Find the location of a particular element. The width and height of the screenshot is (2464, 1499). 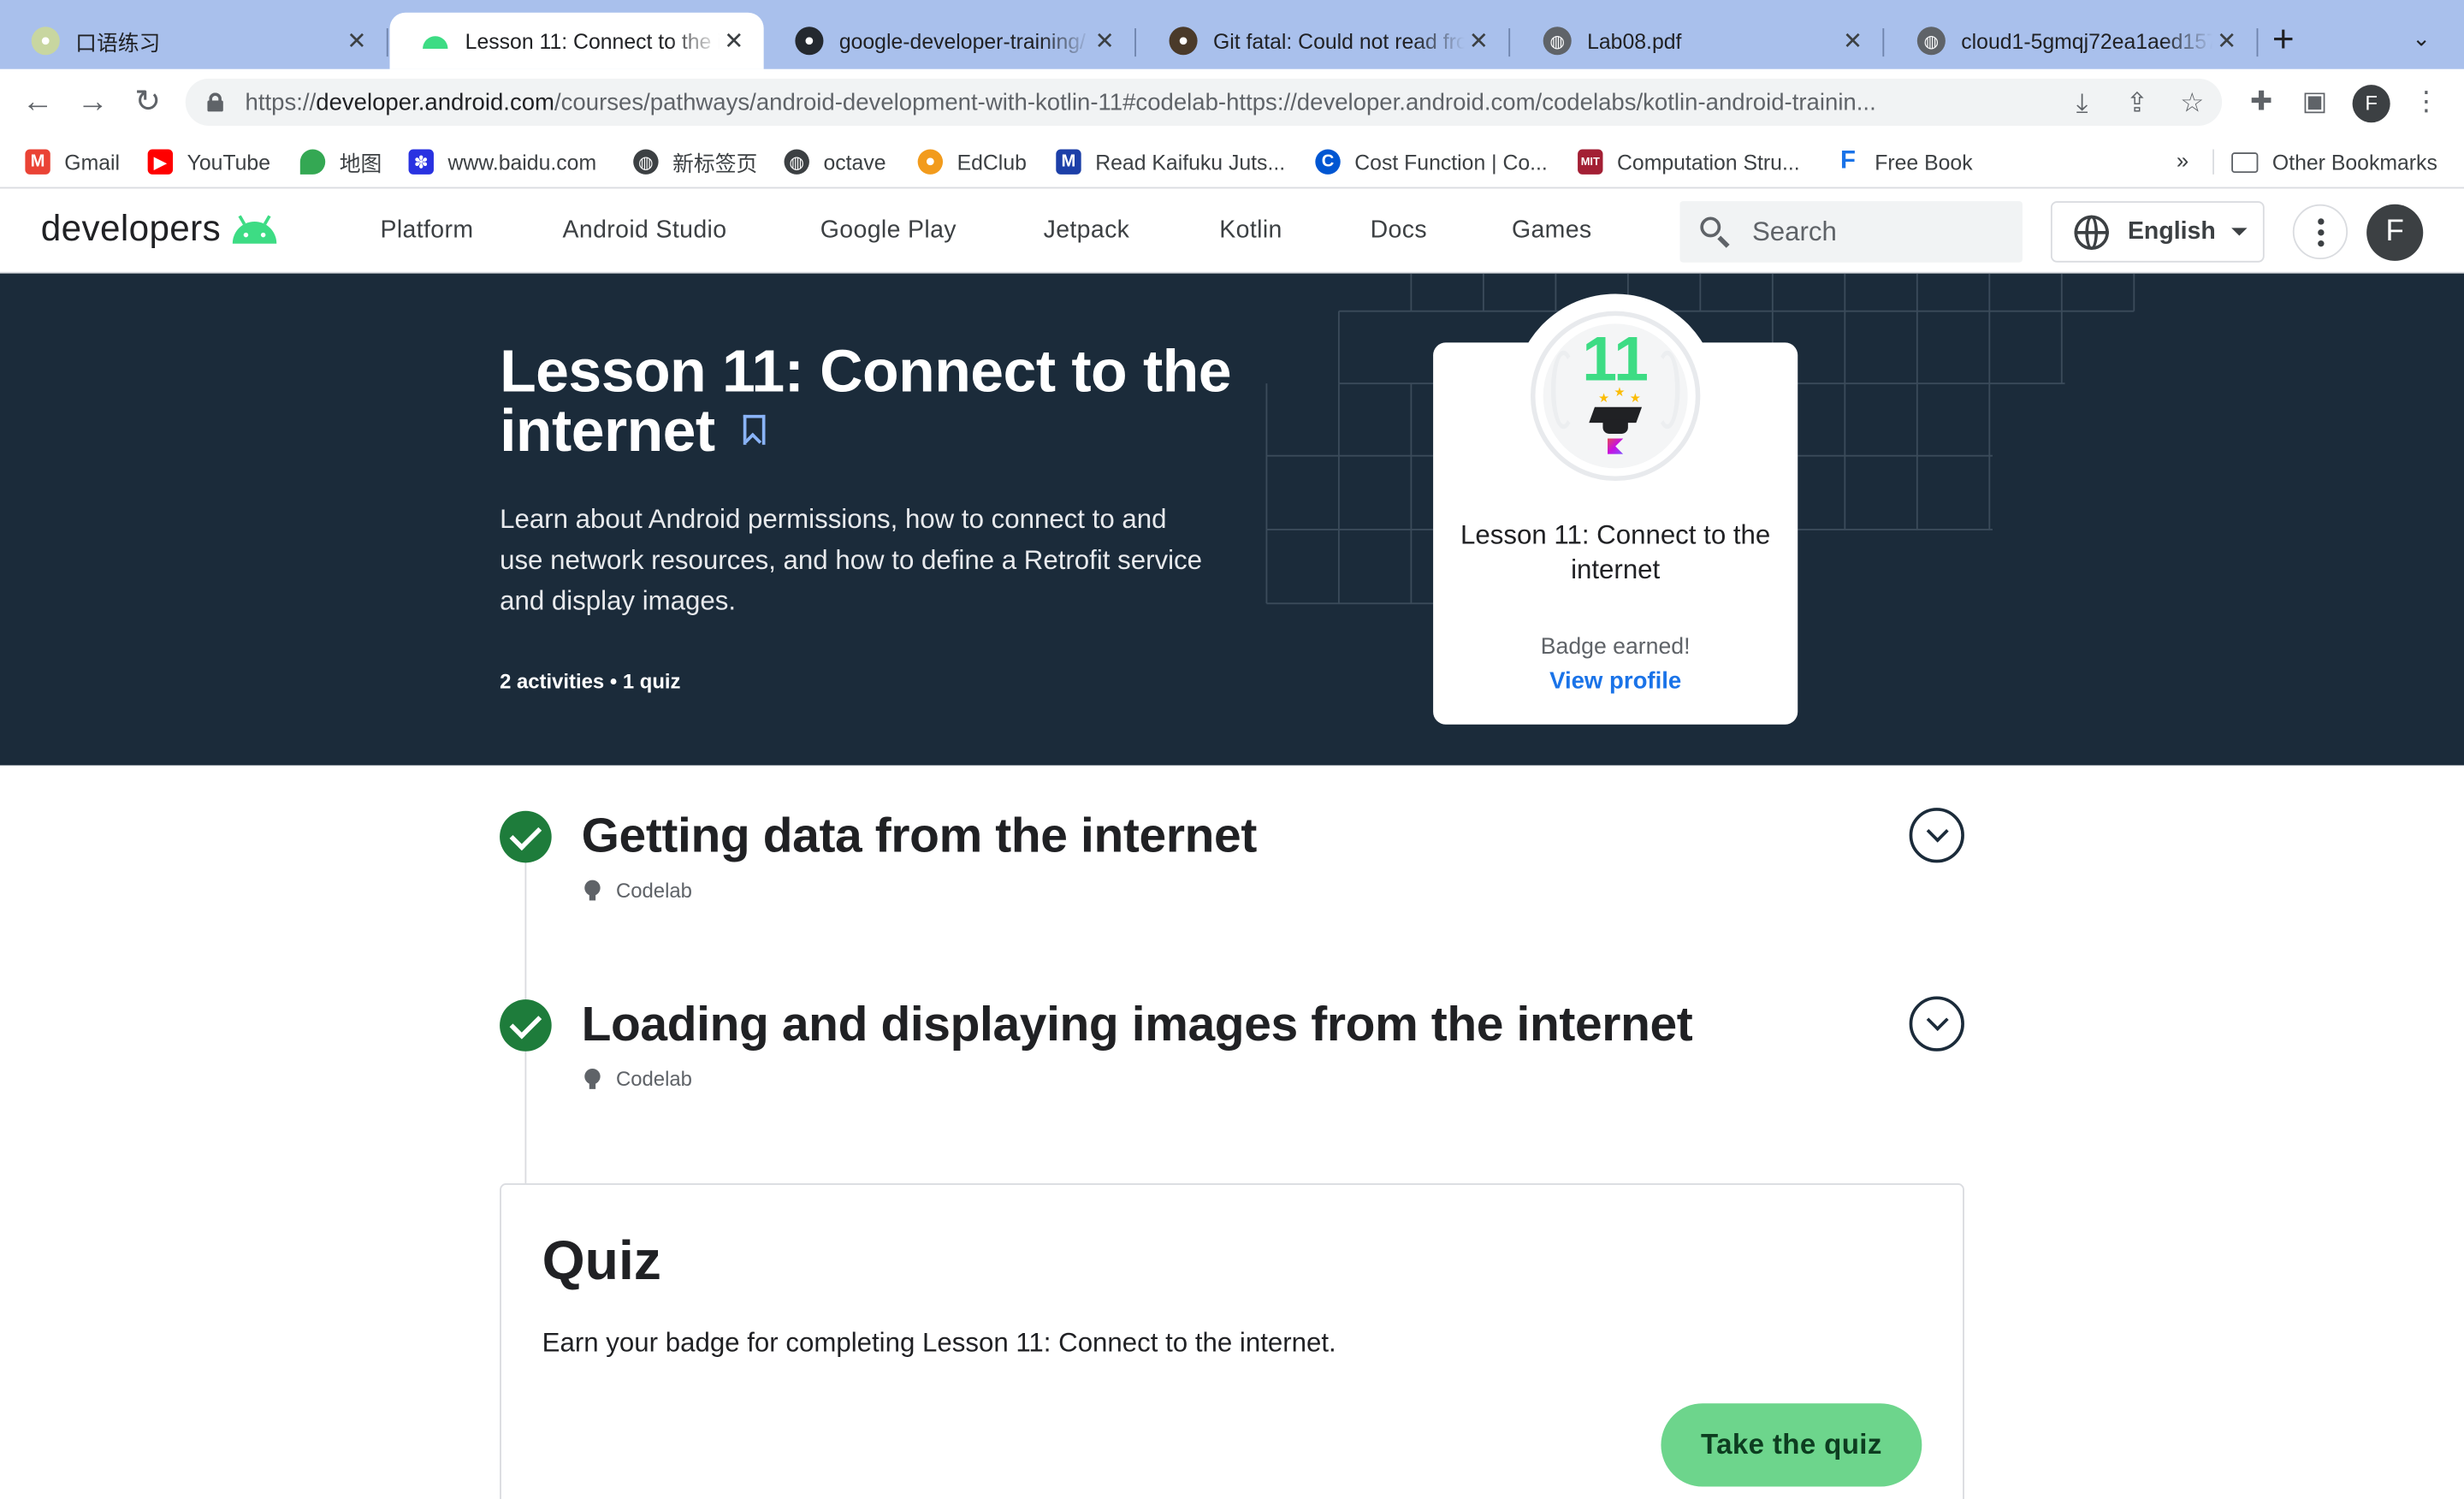

profile-avatar: F is located at coordinates (2371, 104).